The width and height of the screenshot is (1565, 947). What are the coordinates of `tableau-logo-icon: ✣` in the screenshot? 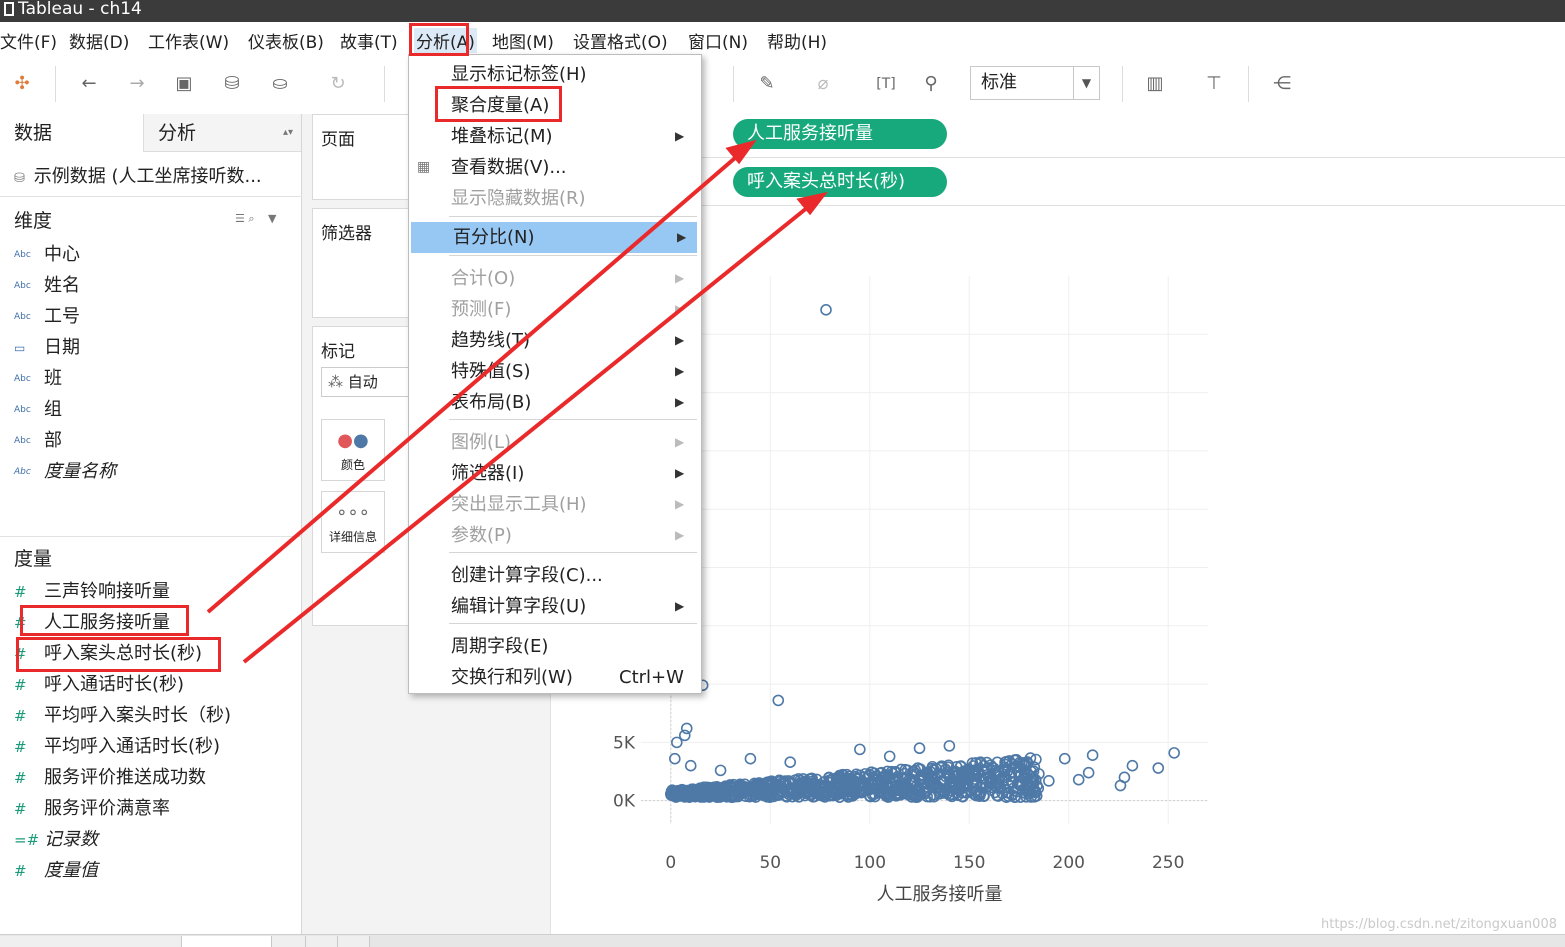 It's located at (22, 84).